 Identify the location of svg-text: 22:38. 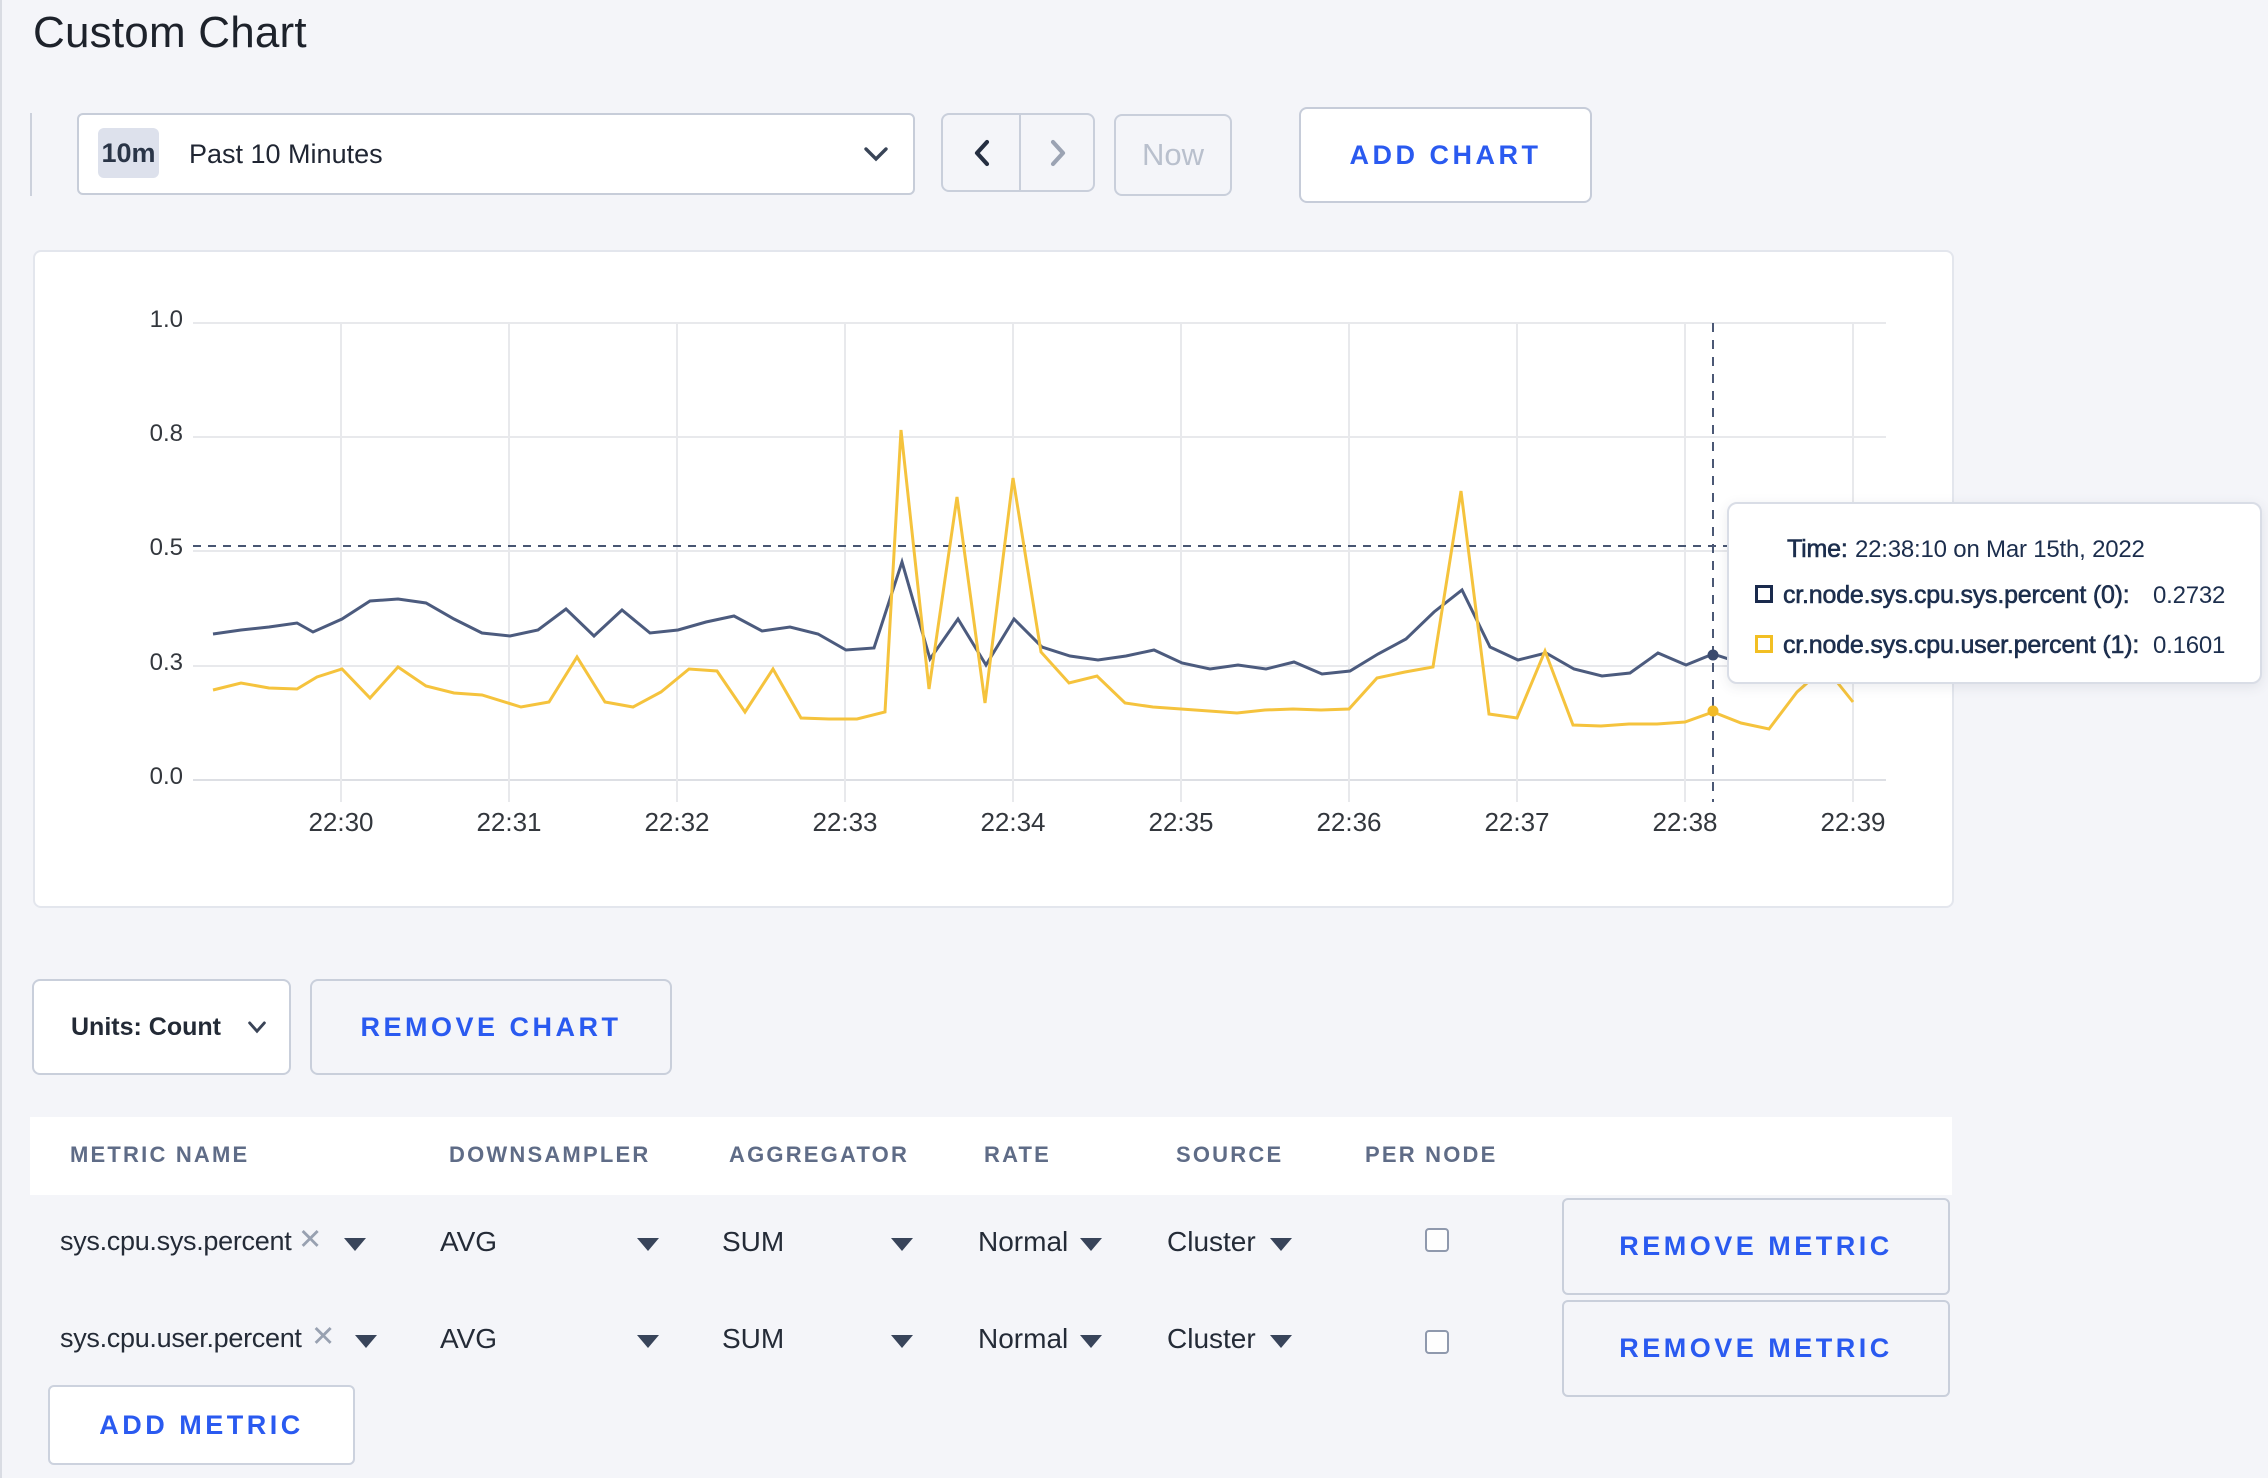
(1684, 822).